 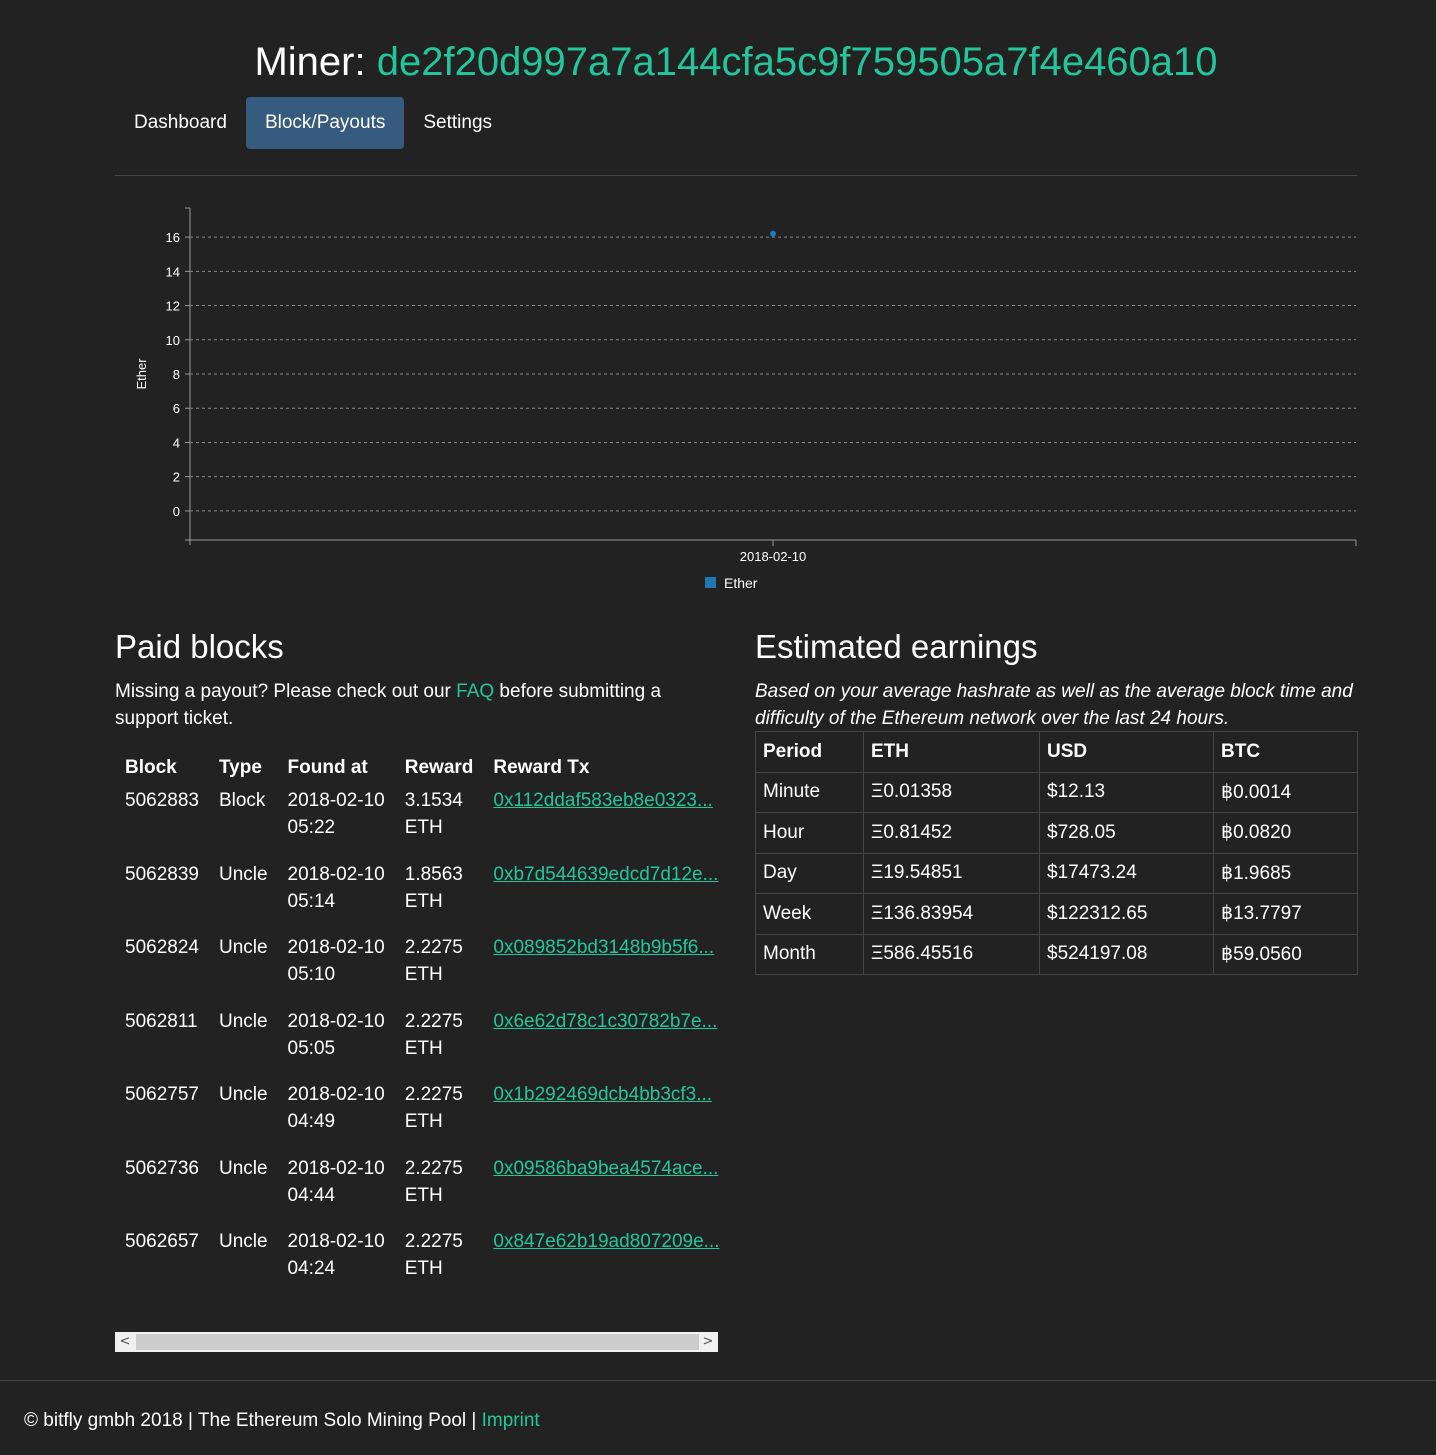 I want to click on table-horizontal-scrollbar: < >, so click(x=416, y=1342).